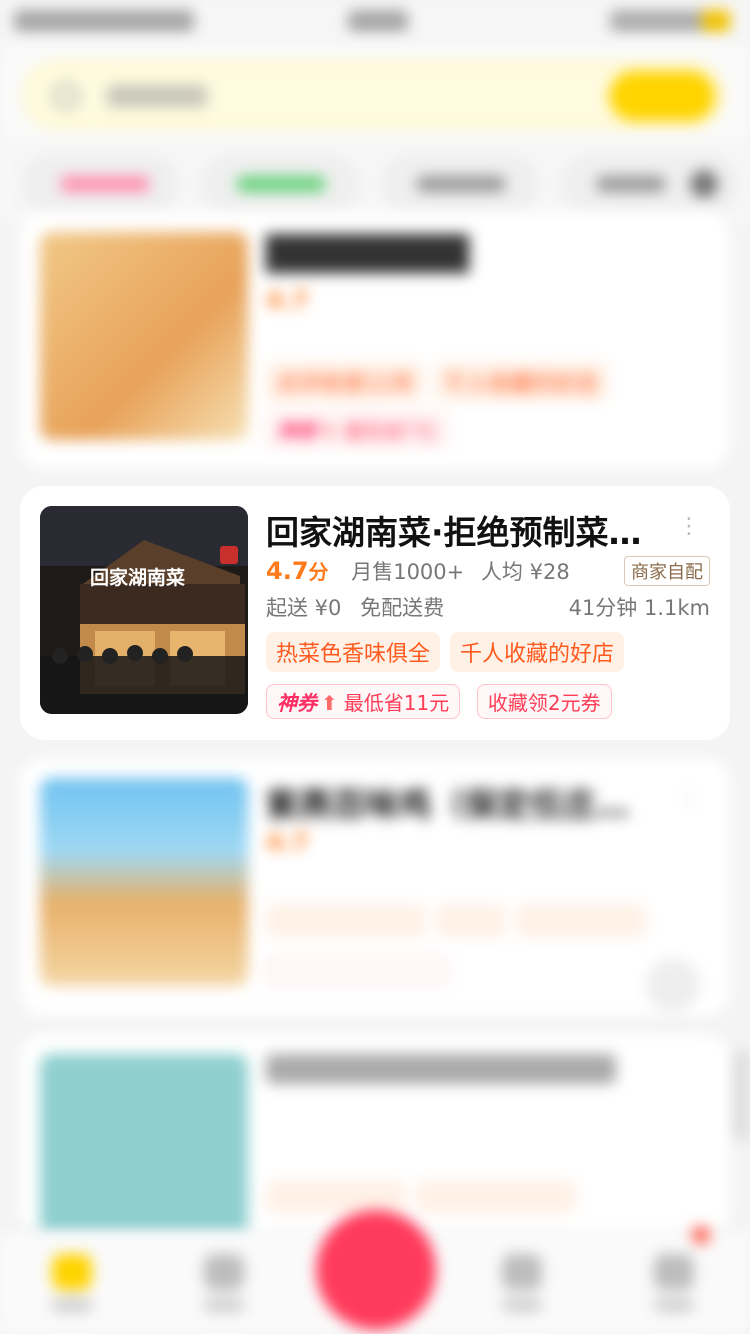 This screenshot has width=750, height=1334. I want to click on shop-tags: 热菜色香味俱全 千人收藏的好店, so click(488, 652).